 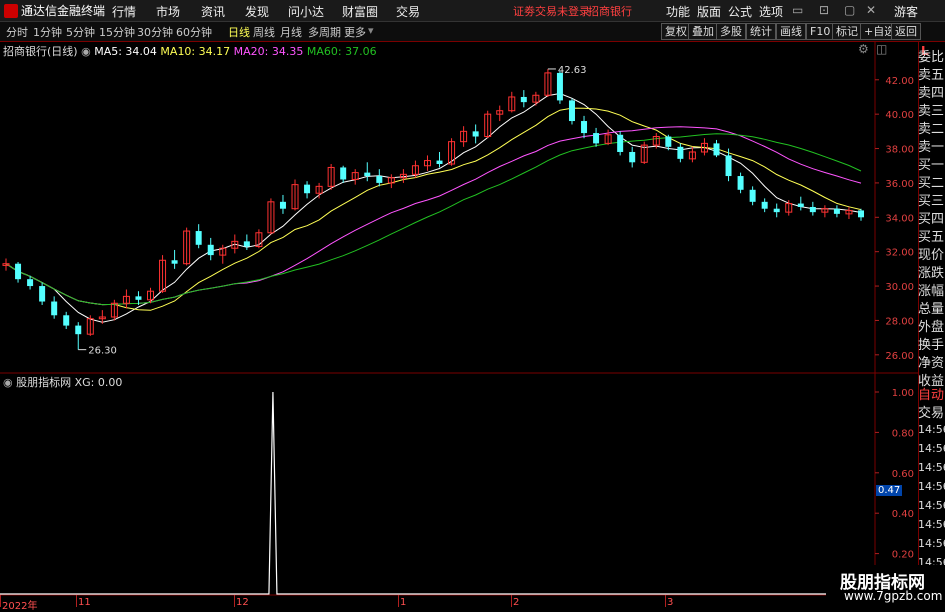 I want to click on draw-button: 画线, so click(x=791, y=31).